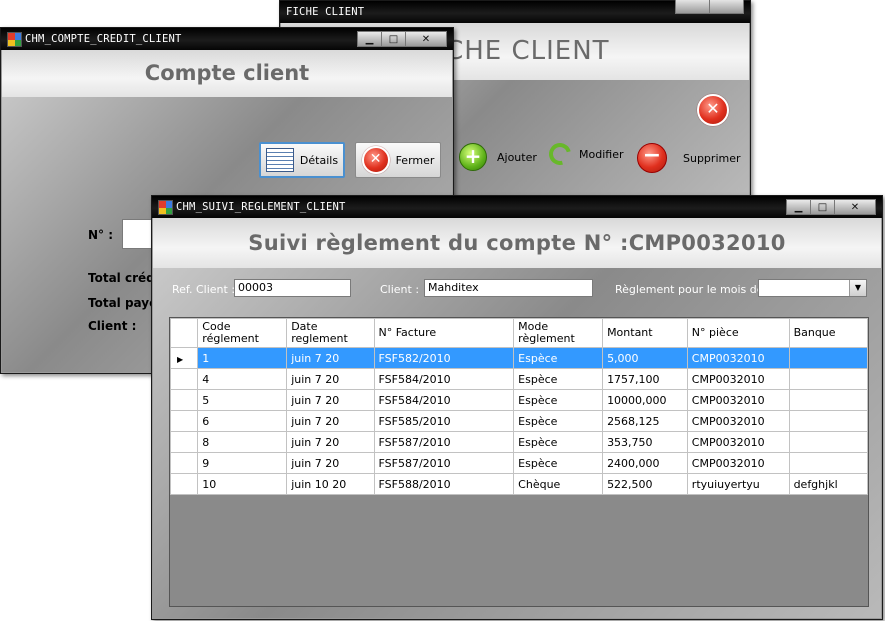  What do you see at coordinates (242, 379) in the screenshot?
I see `table-cell-code: 4` at bounding box center [242, 379].